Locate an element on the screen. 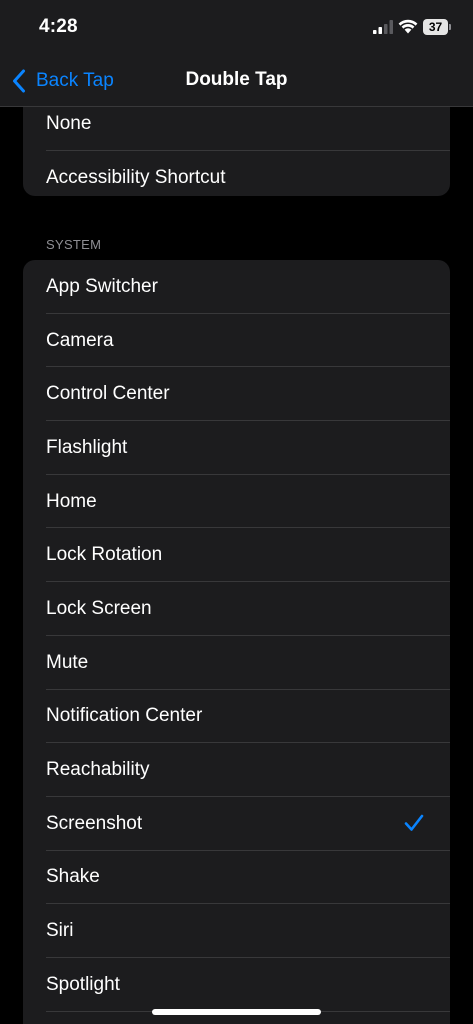 Image resolution: width=473 pixels, height=1024 pixels. list-item-label: Home is located at coordinates (71, 501).